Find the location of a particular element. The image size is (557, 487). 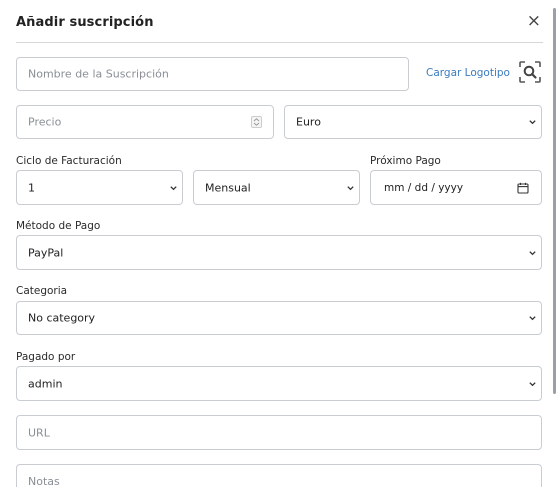

payment-method-value: PayPal is located at coordinates (46, 252).